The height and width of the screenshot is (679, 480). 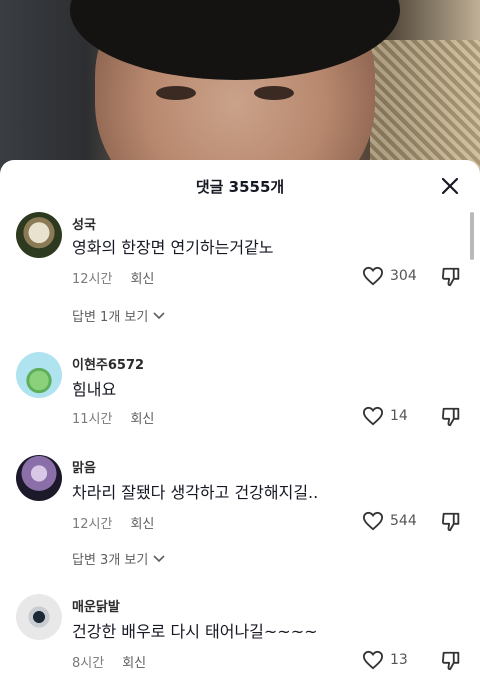 I want to click on background-decoration, so click(x=425, y=107).